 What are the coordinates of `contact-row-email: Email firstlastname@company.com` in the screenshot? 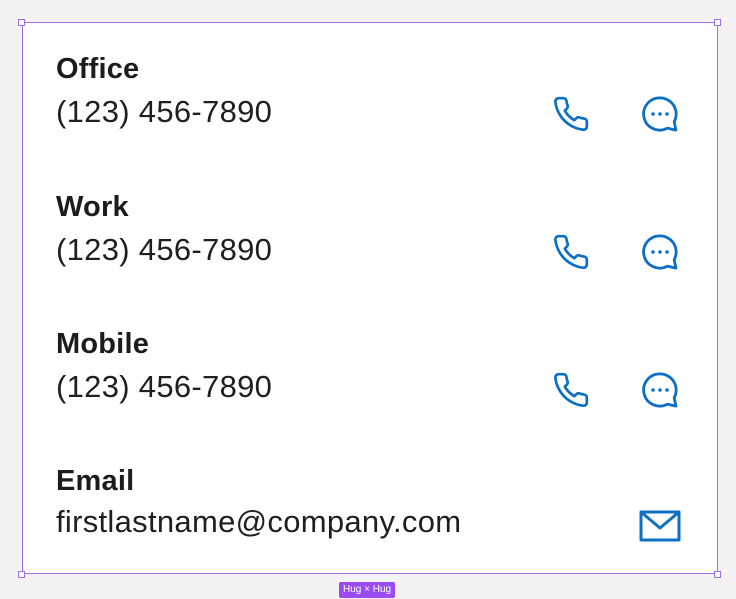 It's located at (376, 509).